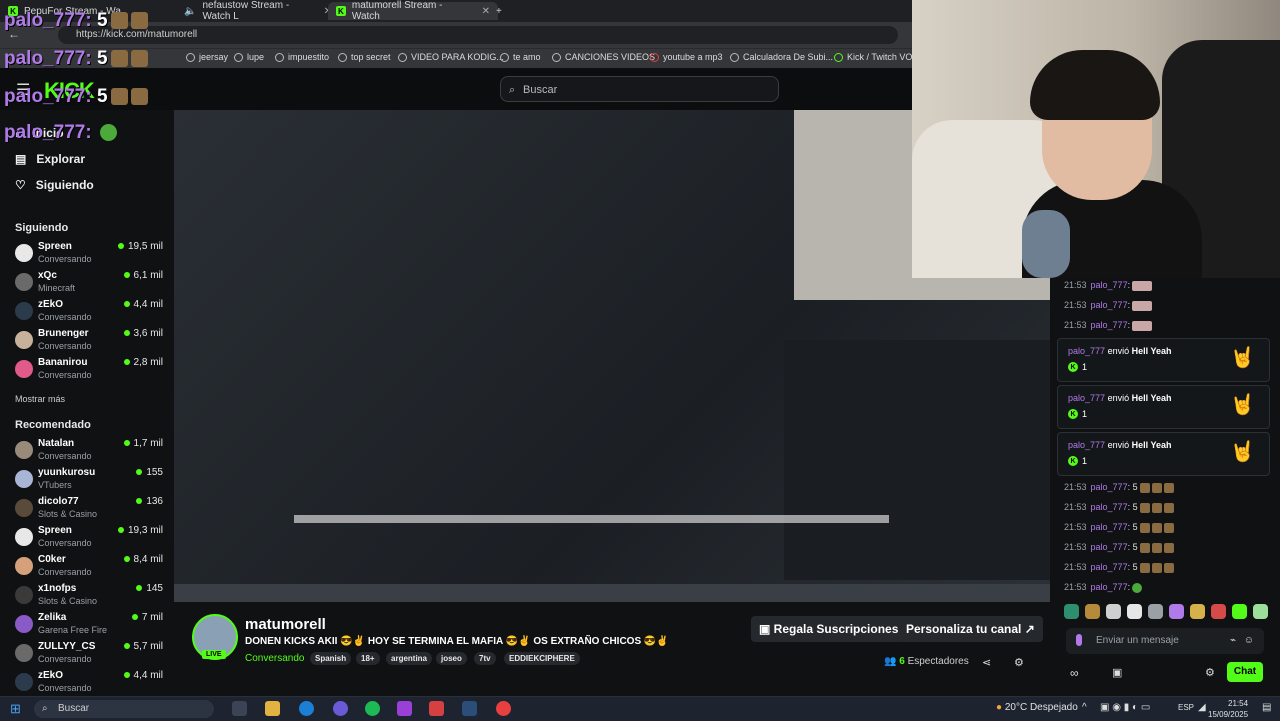  What do you see at coordinates (89, 452) in the screenshot?
I see `sidebar-channel: Natalan Conversando 1,7 mil` at bounding box center [89, 452].